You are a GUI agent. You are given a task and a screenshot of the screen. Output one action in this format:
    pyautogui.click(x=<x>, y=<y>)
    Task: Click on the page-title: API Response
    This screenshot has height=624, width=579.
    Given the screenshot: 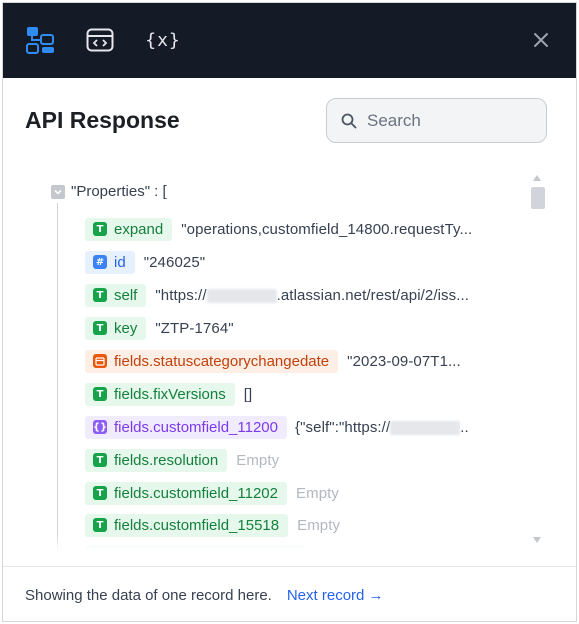 What is the action you would take?
    pyautogui.click(x=102, y=120)
    